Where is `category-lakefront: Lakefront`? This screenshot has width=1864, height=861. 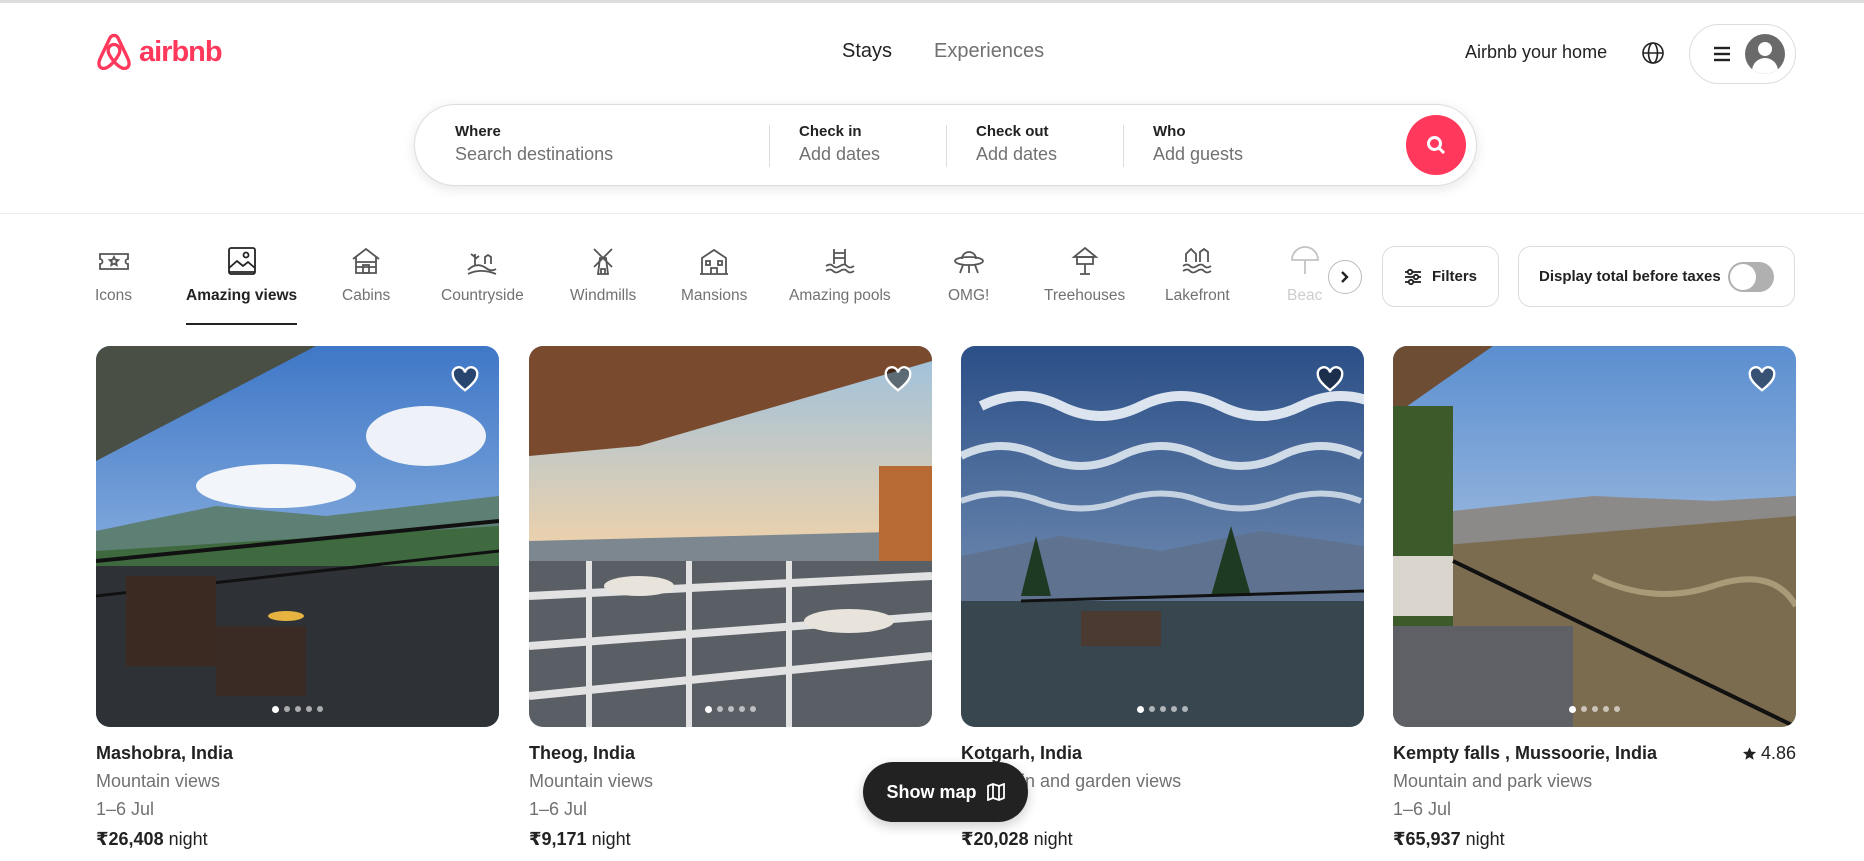 category-lakefront: Lakefront is located at coordinates (1197, 274).